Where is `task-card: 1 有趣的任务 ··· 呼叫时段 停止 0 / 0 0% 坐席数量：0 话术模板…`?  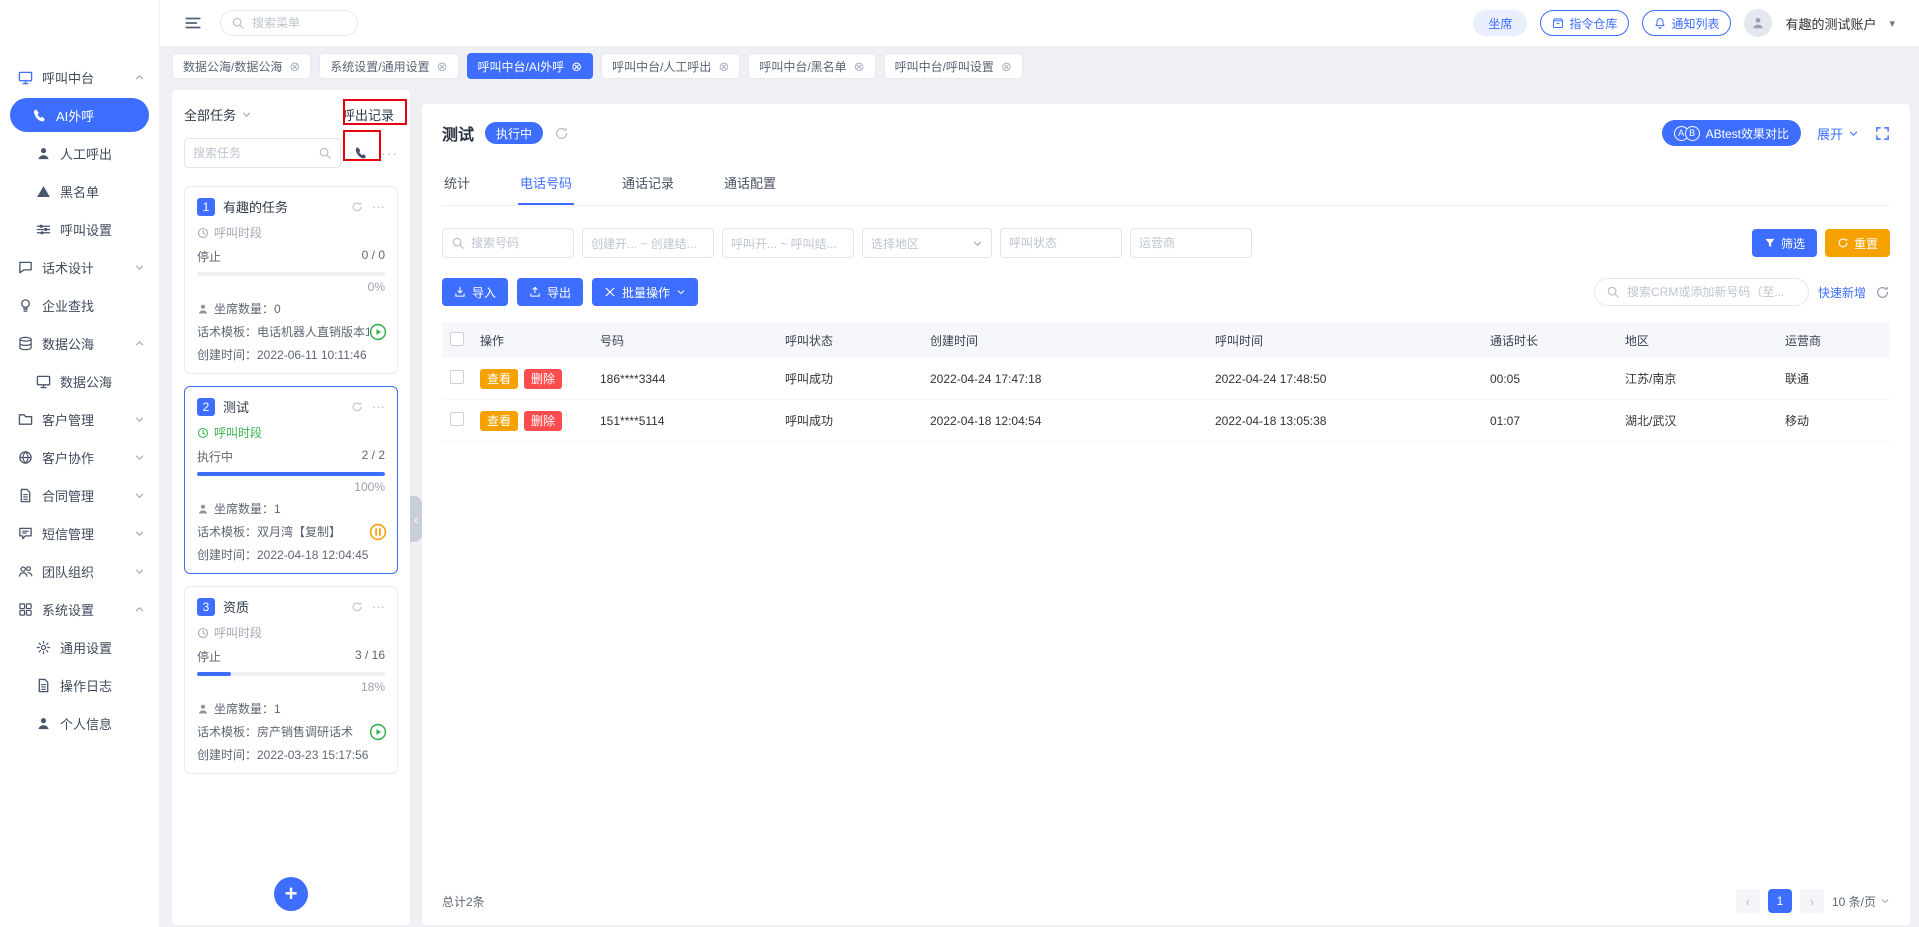 task-card: 1 有趣的任务 ··· 呼叫时段 停止 0 / 0 0% 坐席数量：0 话术模板… is located at coordinates (291, 280).